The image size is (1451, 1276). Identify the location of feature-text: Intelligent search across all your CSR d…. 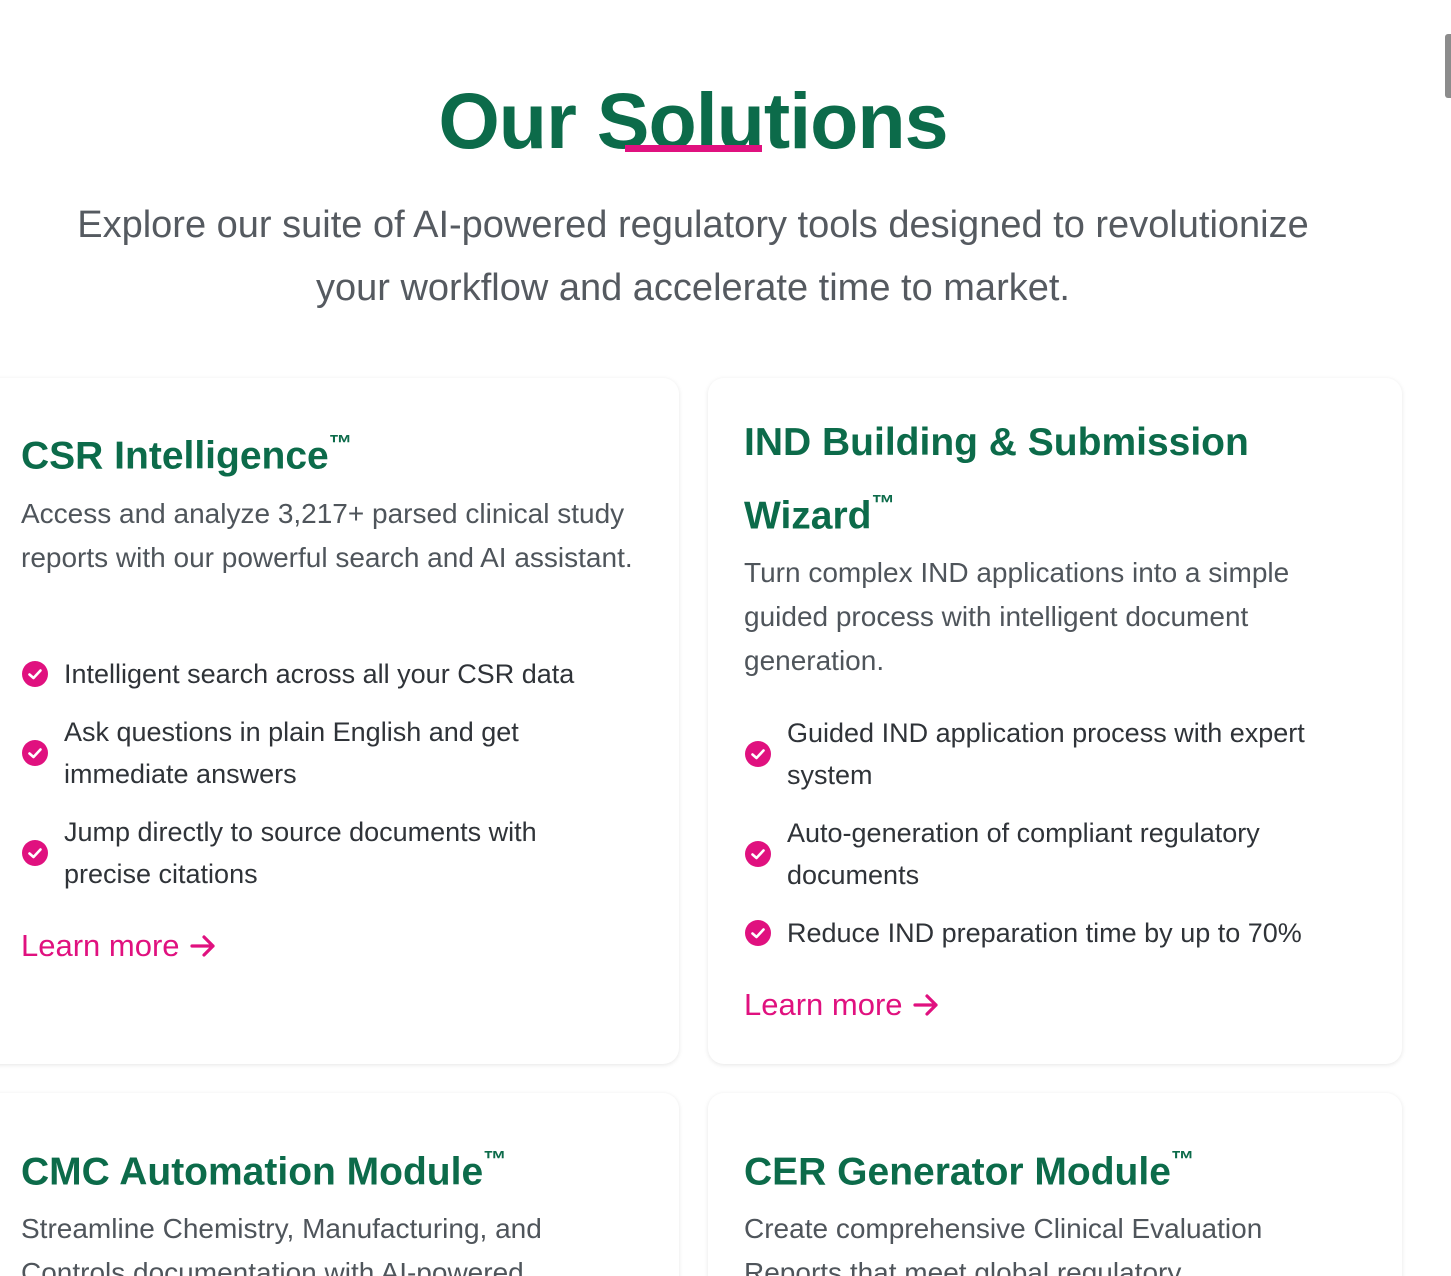
(319, 674).